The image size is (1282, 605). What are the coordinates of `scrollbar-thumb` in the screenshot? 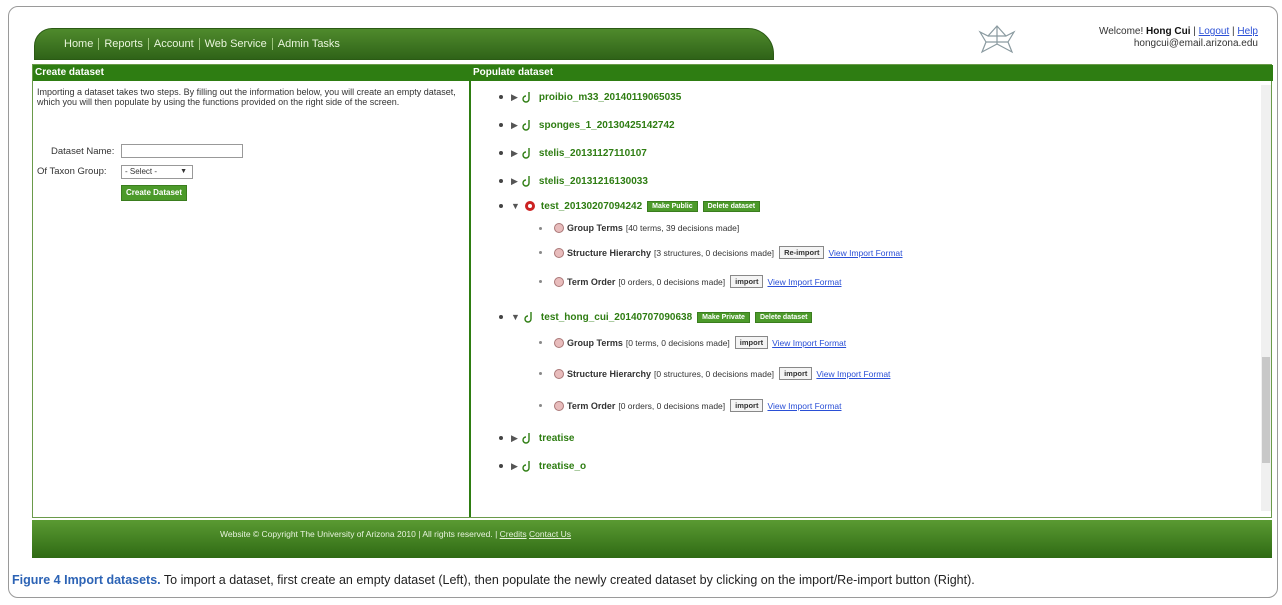 It's located at (1266, 410).